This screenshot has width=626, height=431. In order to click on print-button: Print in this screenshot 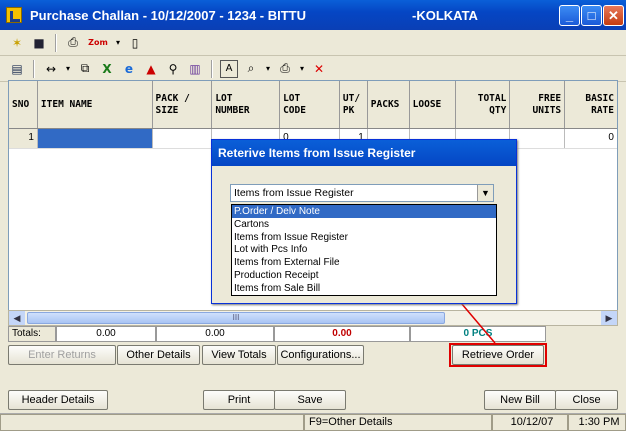, I will do `click(239, 400)`.